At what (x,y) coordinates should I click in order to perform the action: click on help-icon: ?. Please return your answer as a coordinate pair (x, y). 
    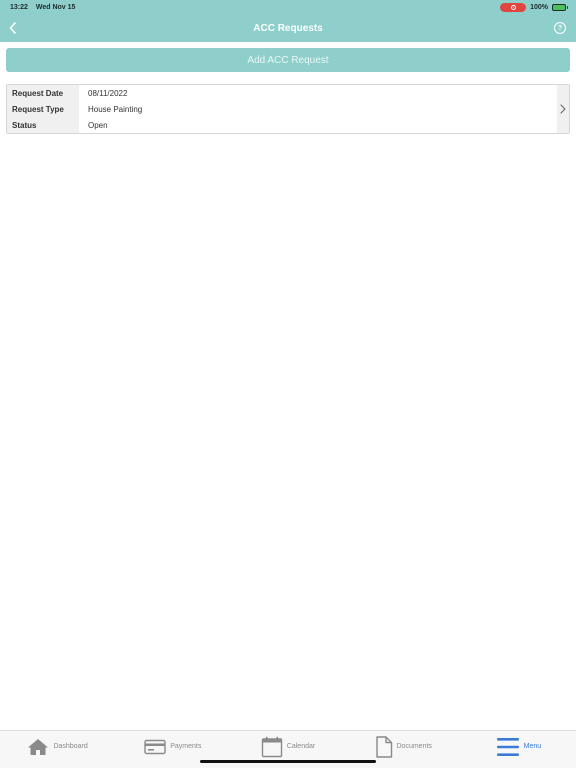
    Looking at the image, I should click on (560, 28).